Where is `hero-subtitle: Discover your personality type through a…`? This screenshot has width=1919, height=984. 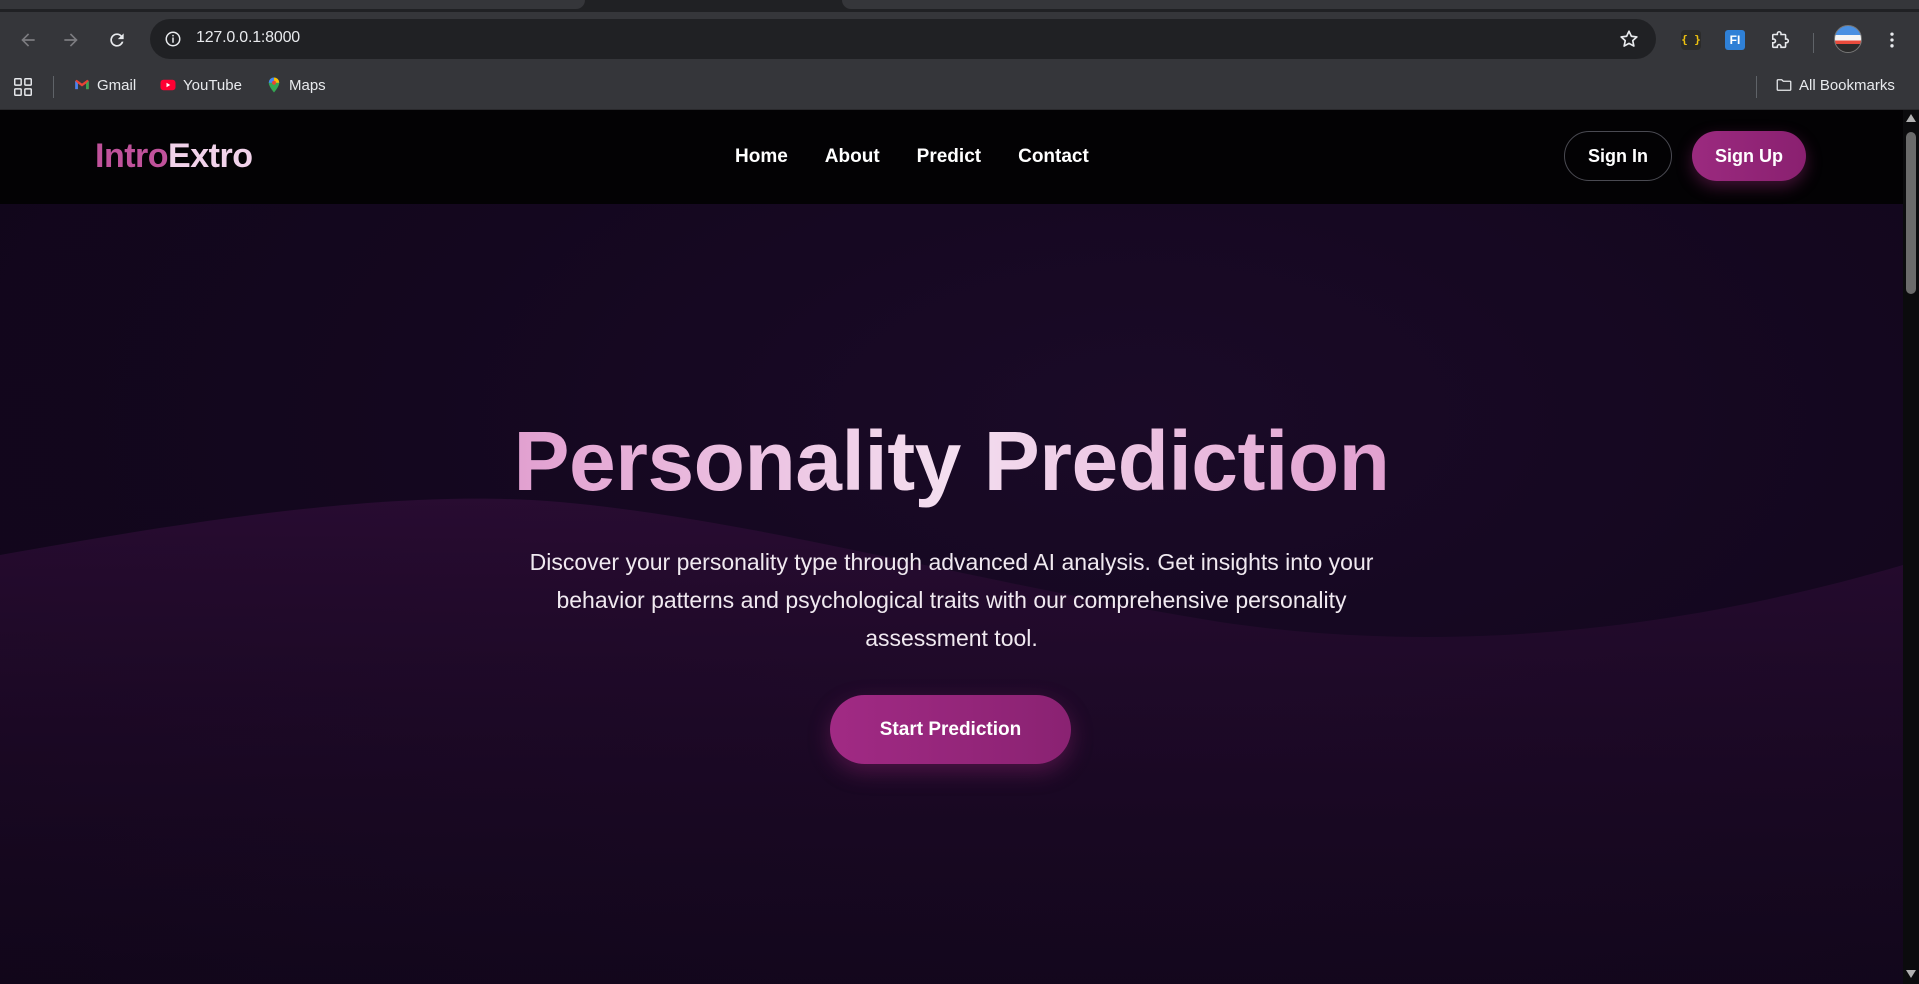 hero-subtitle: Discover your personality type through a… is located at coordinates (951, 600).